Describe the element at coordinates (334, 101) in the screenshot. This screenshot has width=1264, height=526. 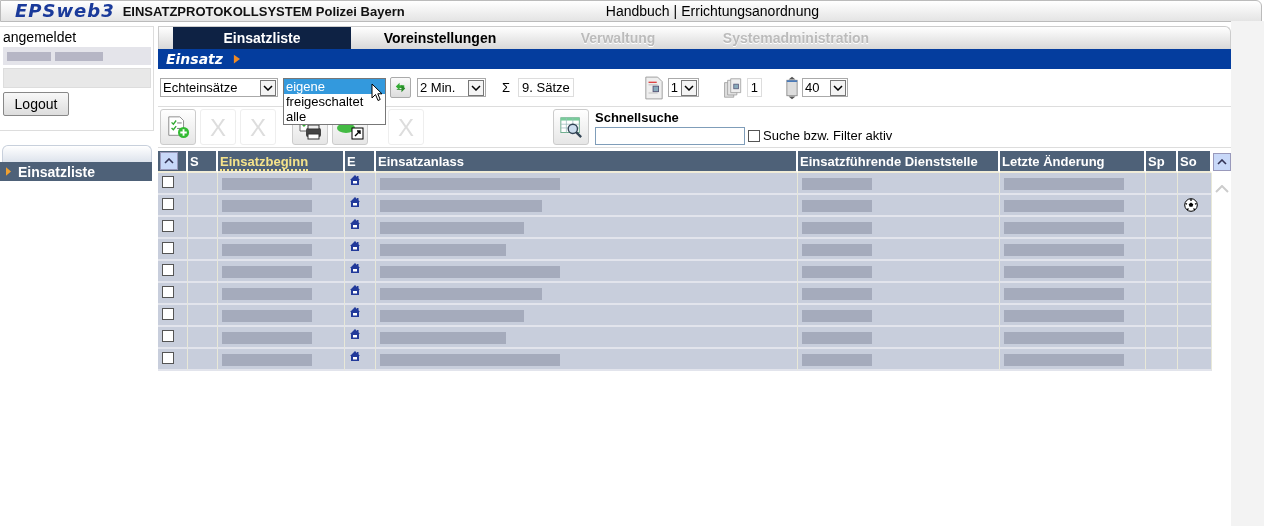
I see `dropdown-option: freigeschaltet` at that location.